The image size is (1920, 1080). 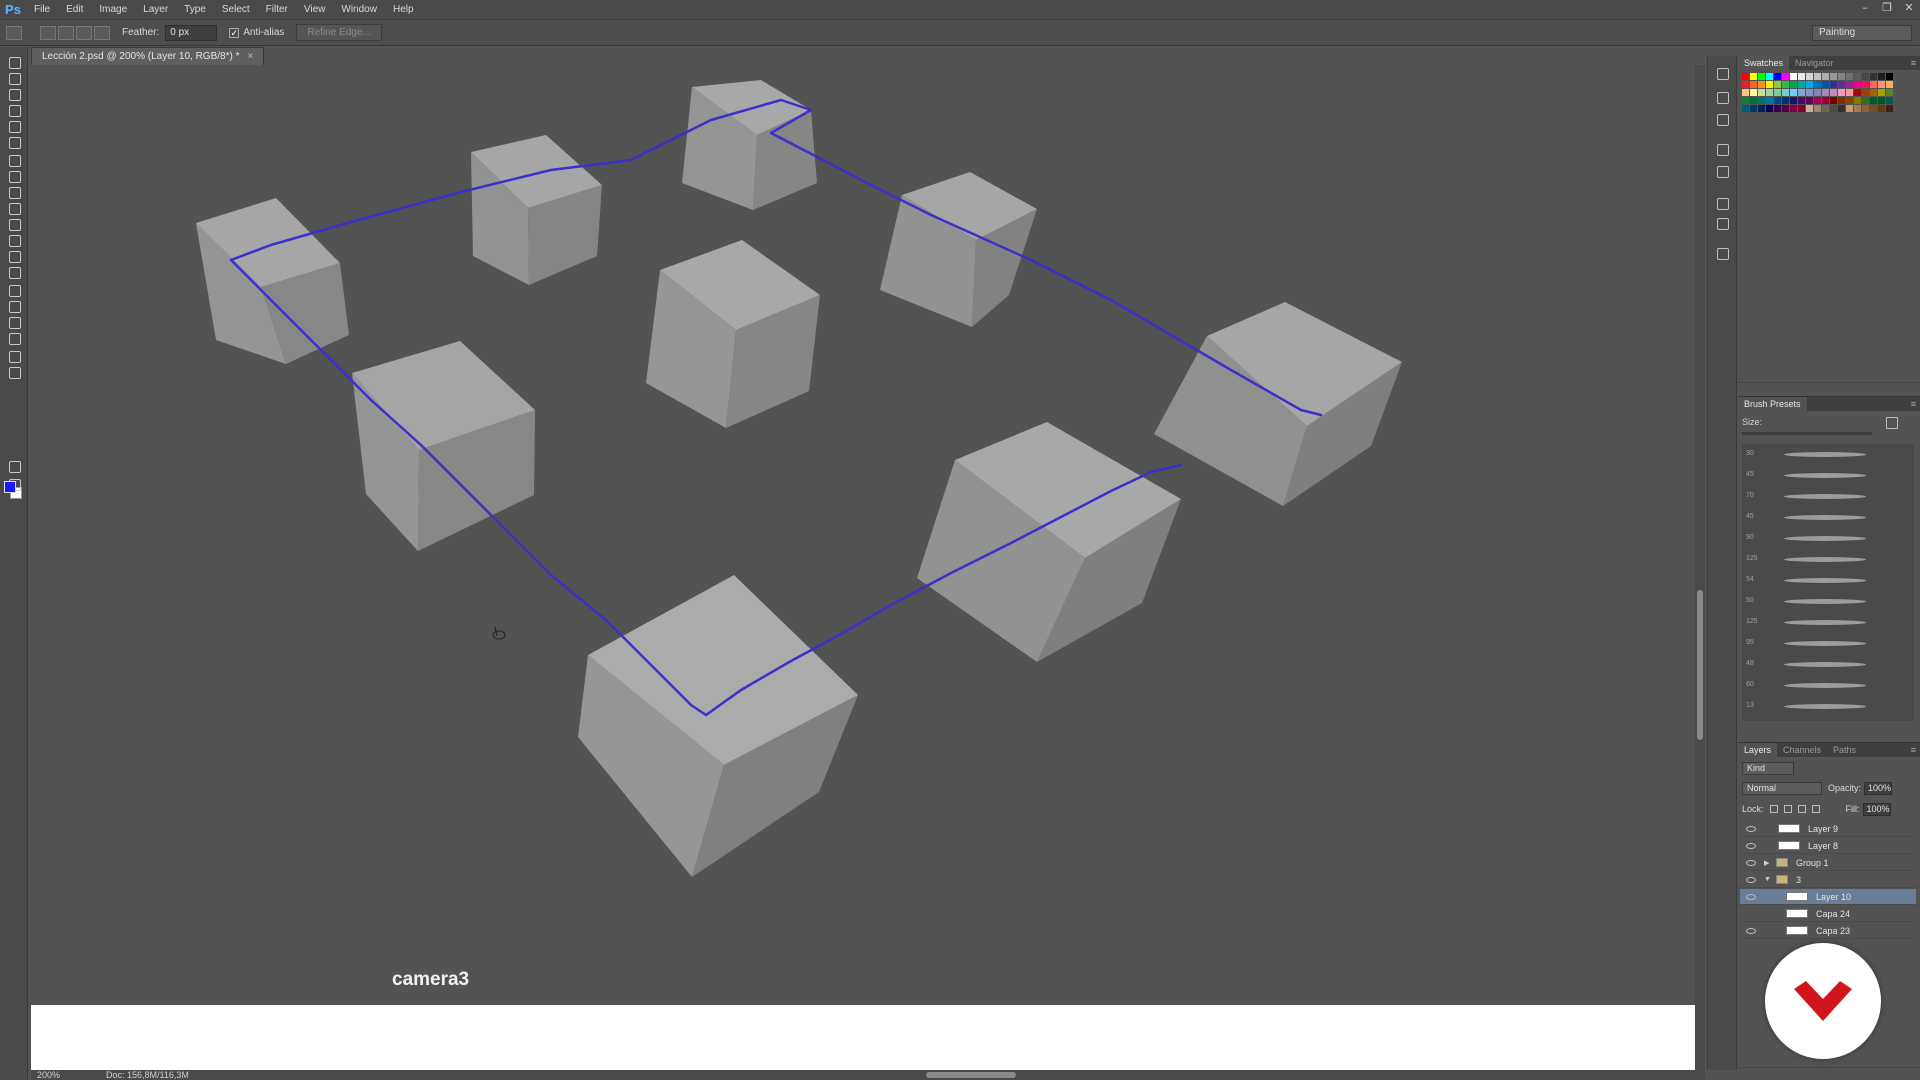 I want to click on fill-input: 100%, so click(x=1876, y=809).